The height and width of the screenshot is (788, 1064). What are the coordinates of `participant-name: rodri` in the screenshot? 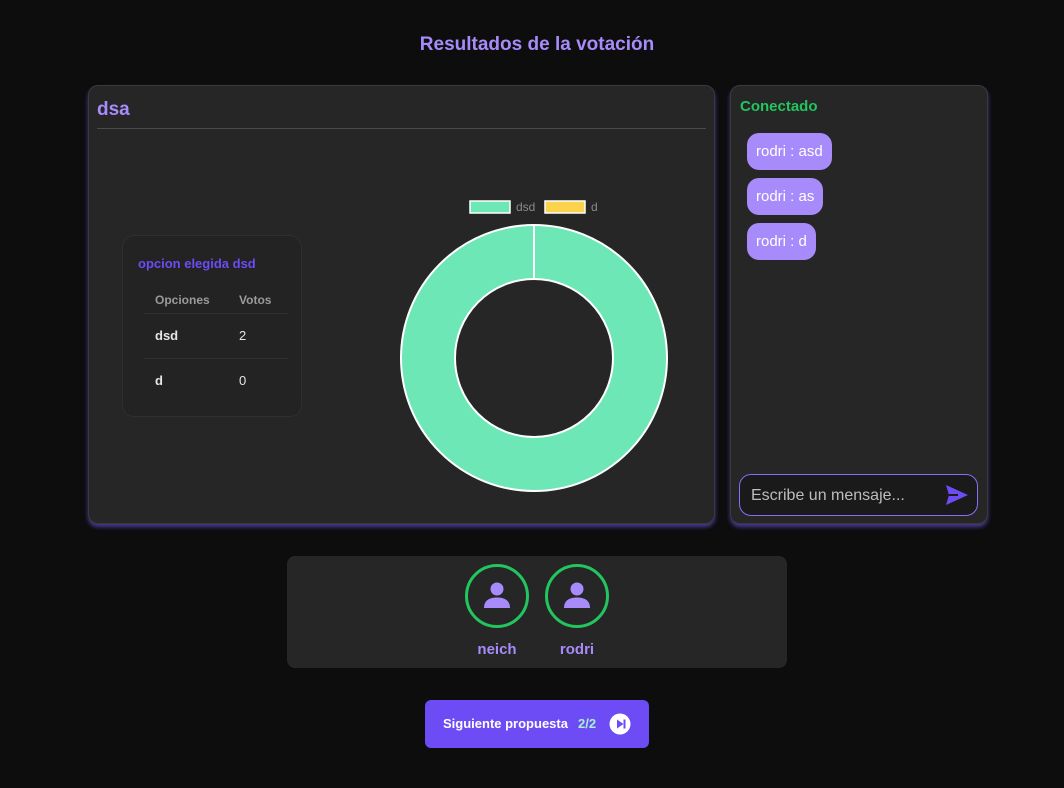 It's located at (577, 649).